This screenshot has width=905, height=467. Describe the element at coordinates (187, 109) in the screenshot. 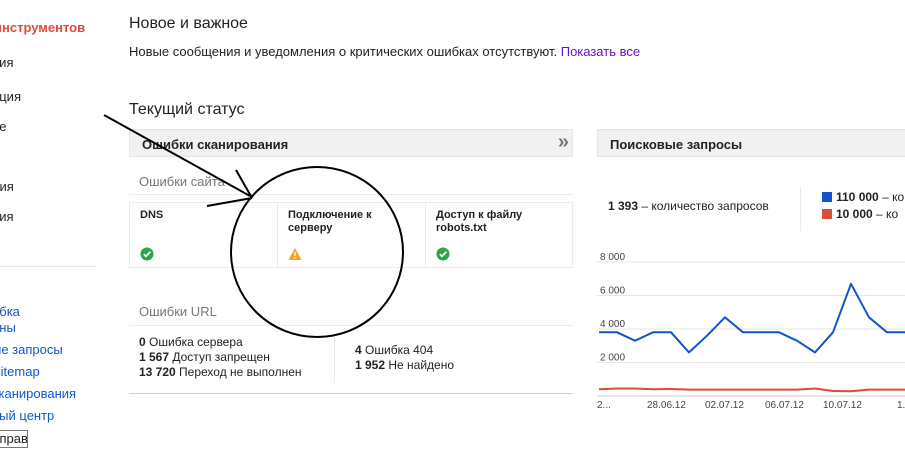

I see `status-title: Текущий статус` at that location.